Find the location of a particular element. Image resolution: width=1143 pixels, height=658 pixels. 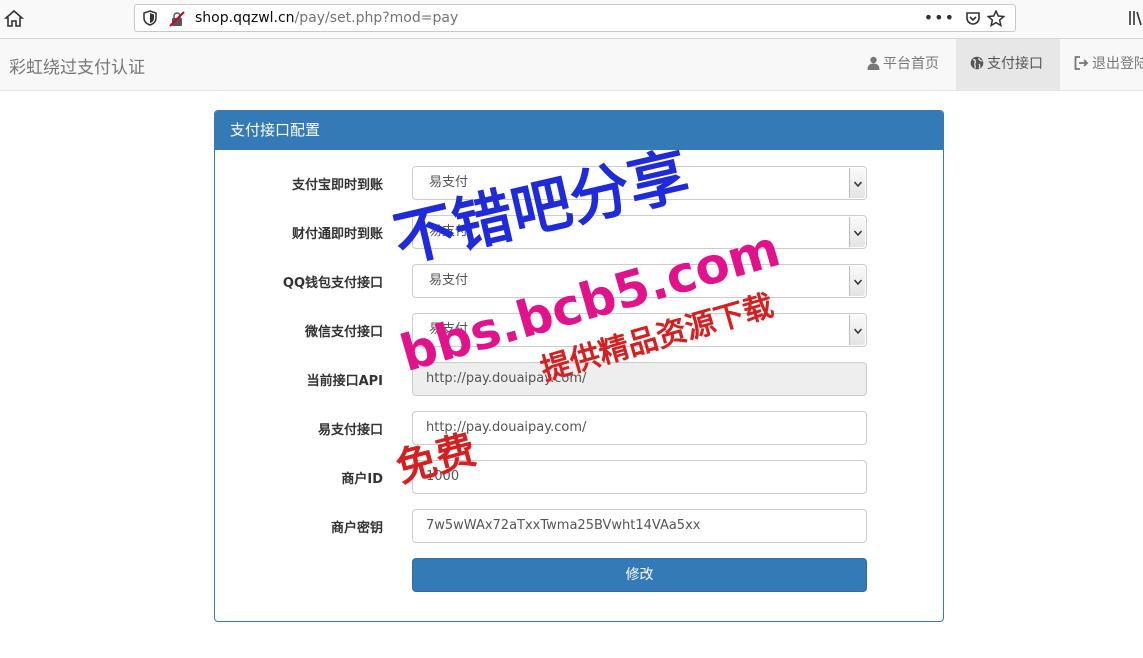

page-actions-menu: ••• is located at coordinates (939, 17).